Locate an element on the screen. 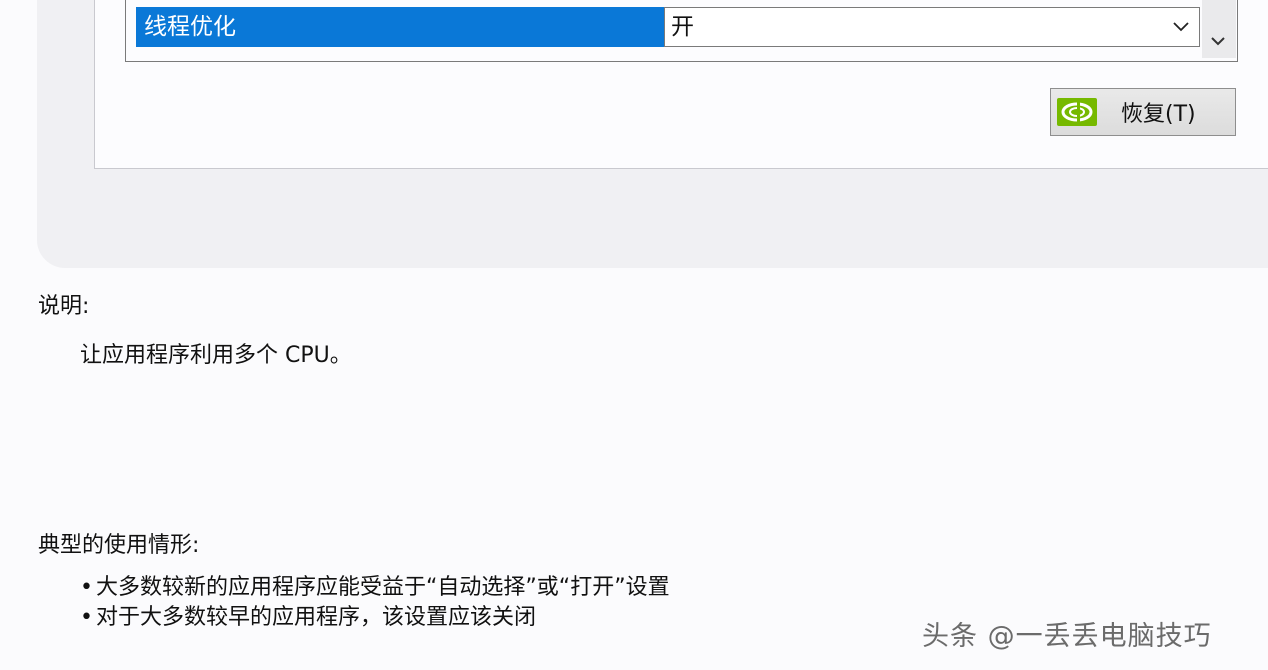 This screenshot has height=670, width=1268. setting-name: 线程优化 is located at coordinates (400, 27).